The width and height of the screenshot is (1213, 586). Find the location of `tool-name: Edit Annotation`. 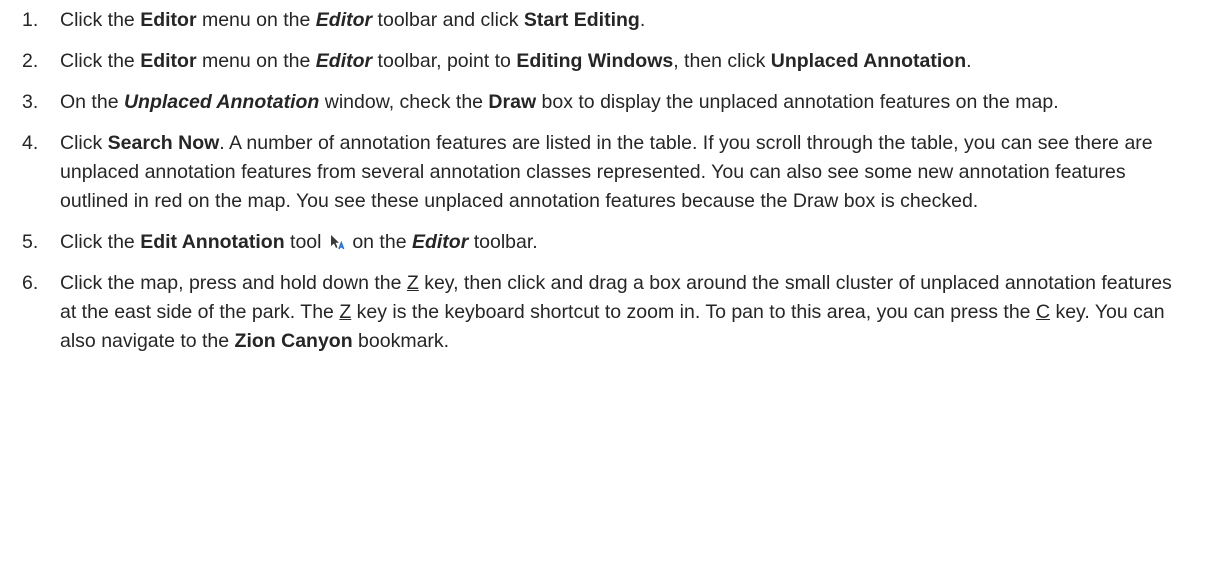

tool-name: Edit Annotation is located at coordinates (212, 242).